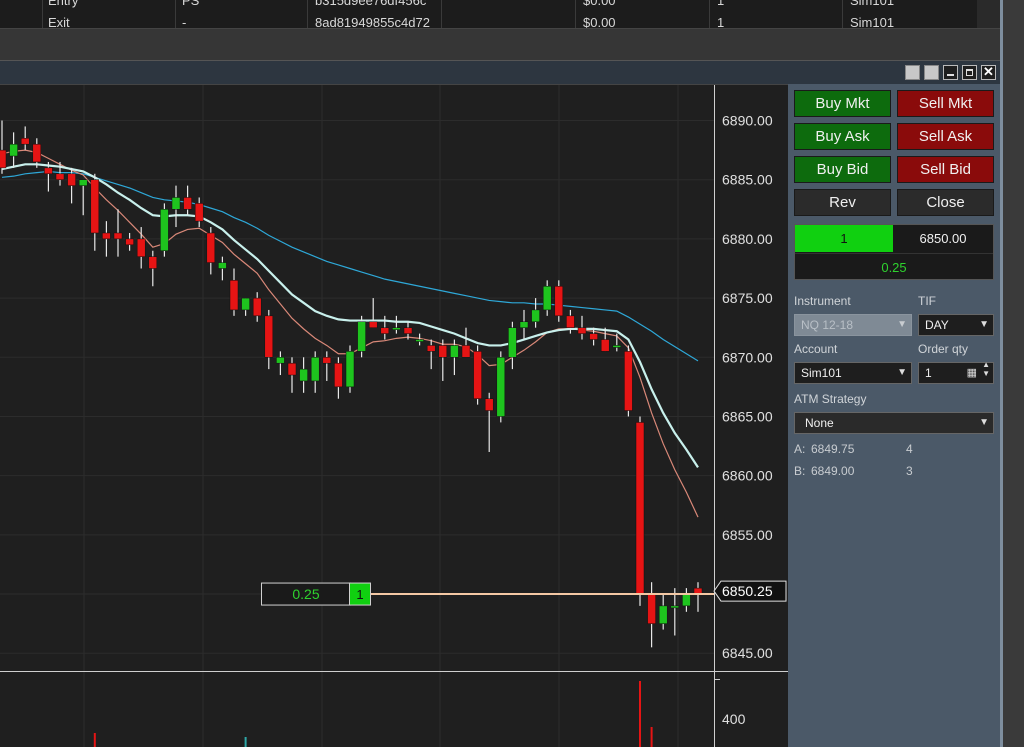 The height and width of the screenshot is (747, 1024). Describe the element at coordinates (842, 169) in the screenshot. I see `buy-bid-button: Buy Bid` at that location.